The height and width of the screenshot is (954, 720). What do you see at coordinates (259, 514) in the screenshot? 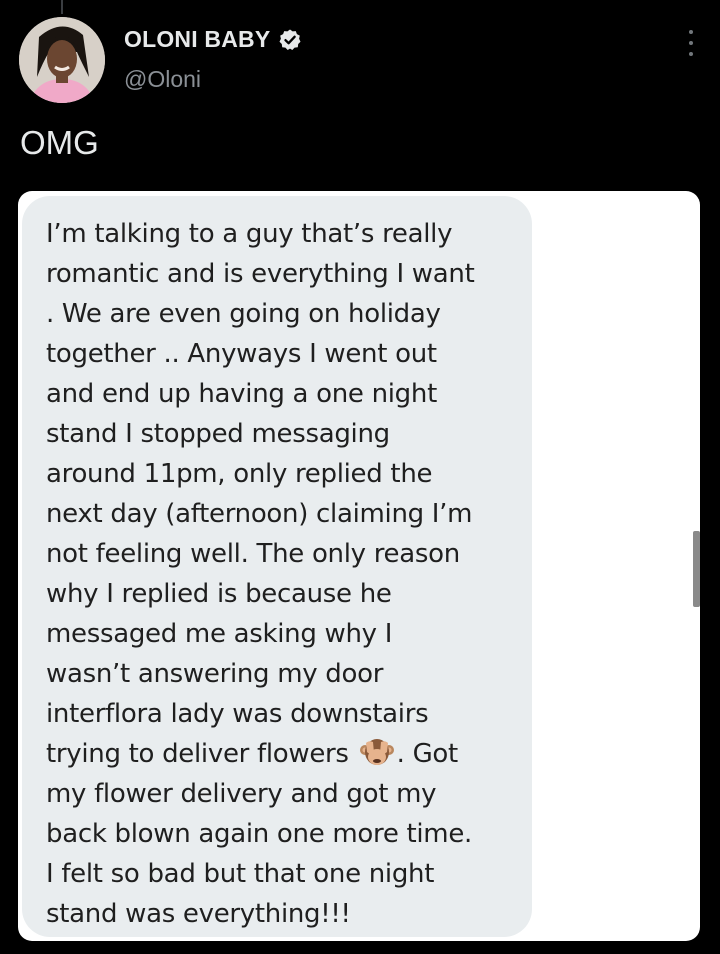
I see `message-line: next day (afternoon) claiming I’m` at bounding box center [259, 514].